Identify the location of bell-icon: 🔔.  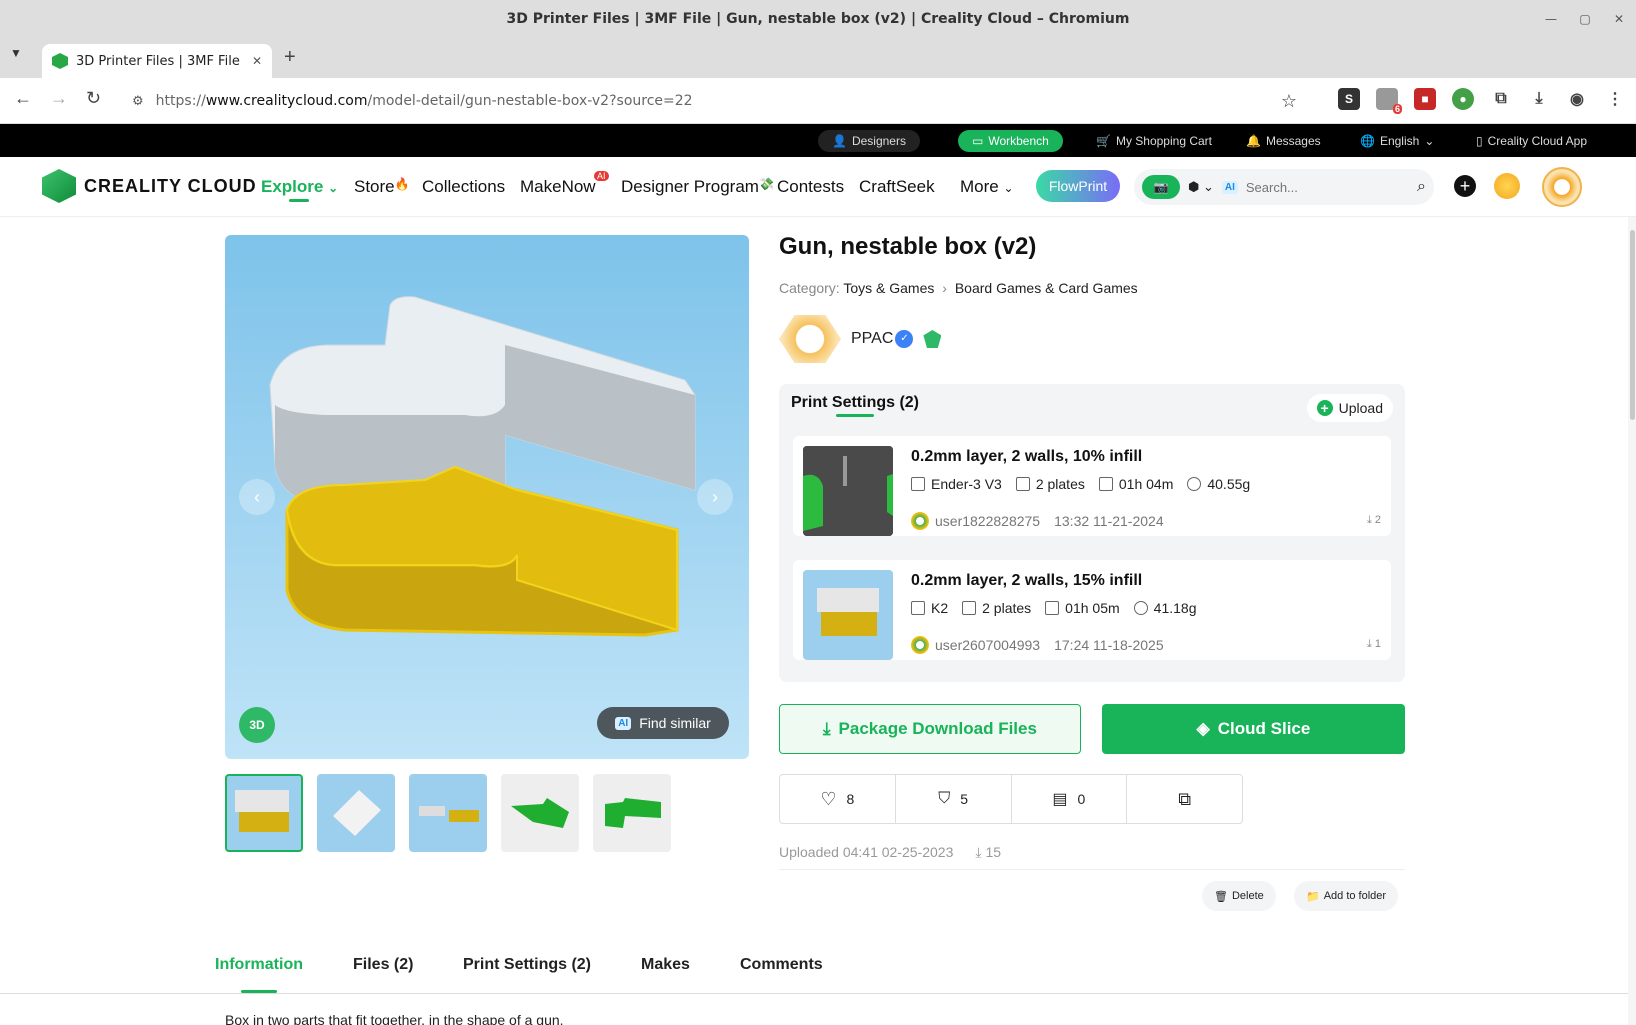
(1253, 141).